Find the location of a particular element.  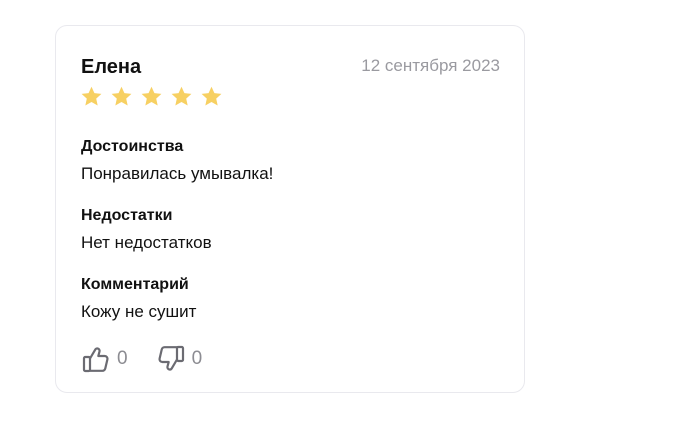

pros-title: Достоинства is located at coordinates (132, 146).